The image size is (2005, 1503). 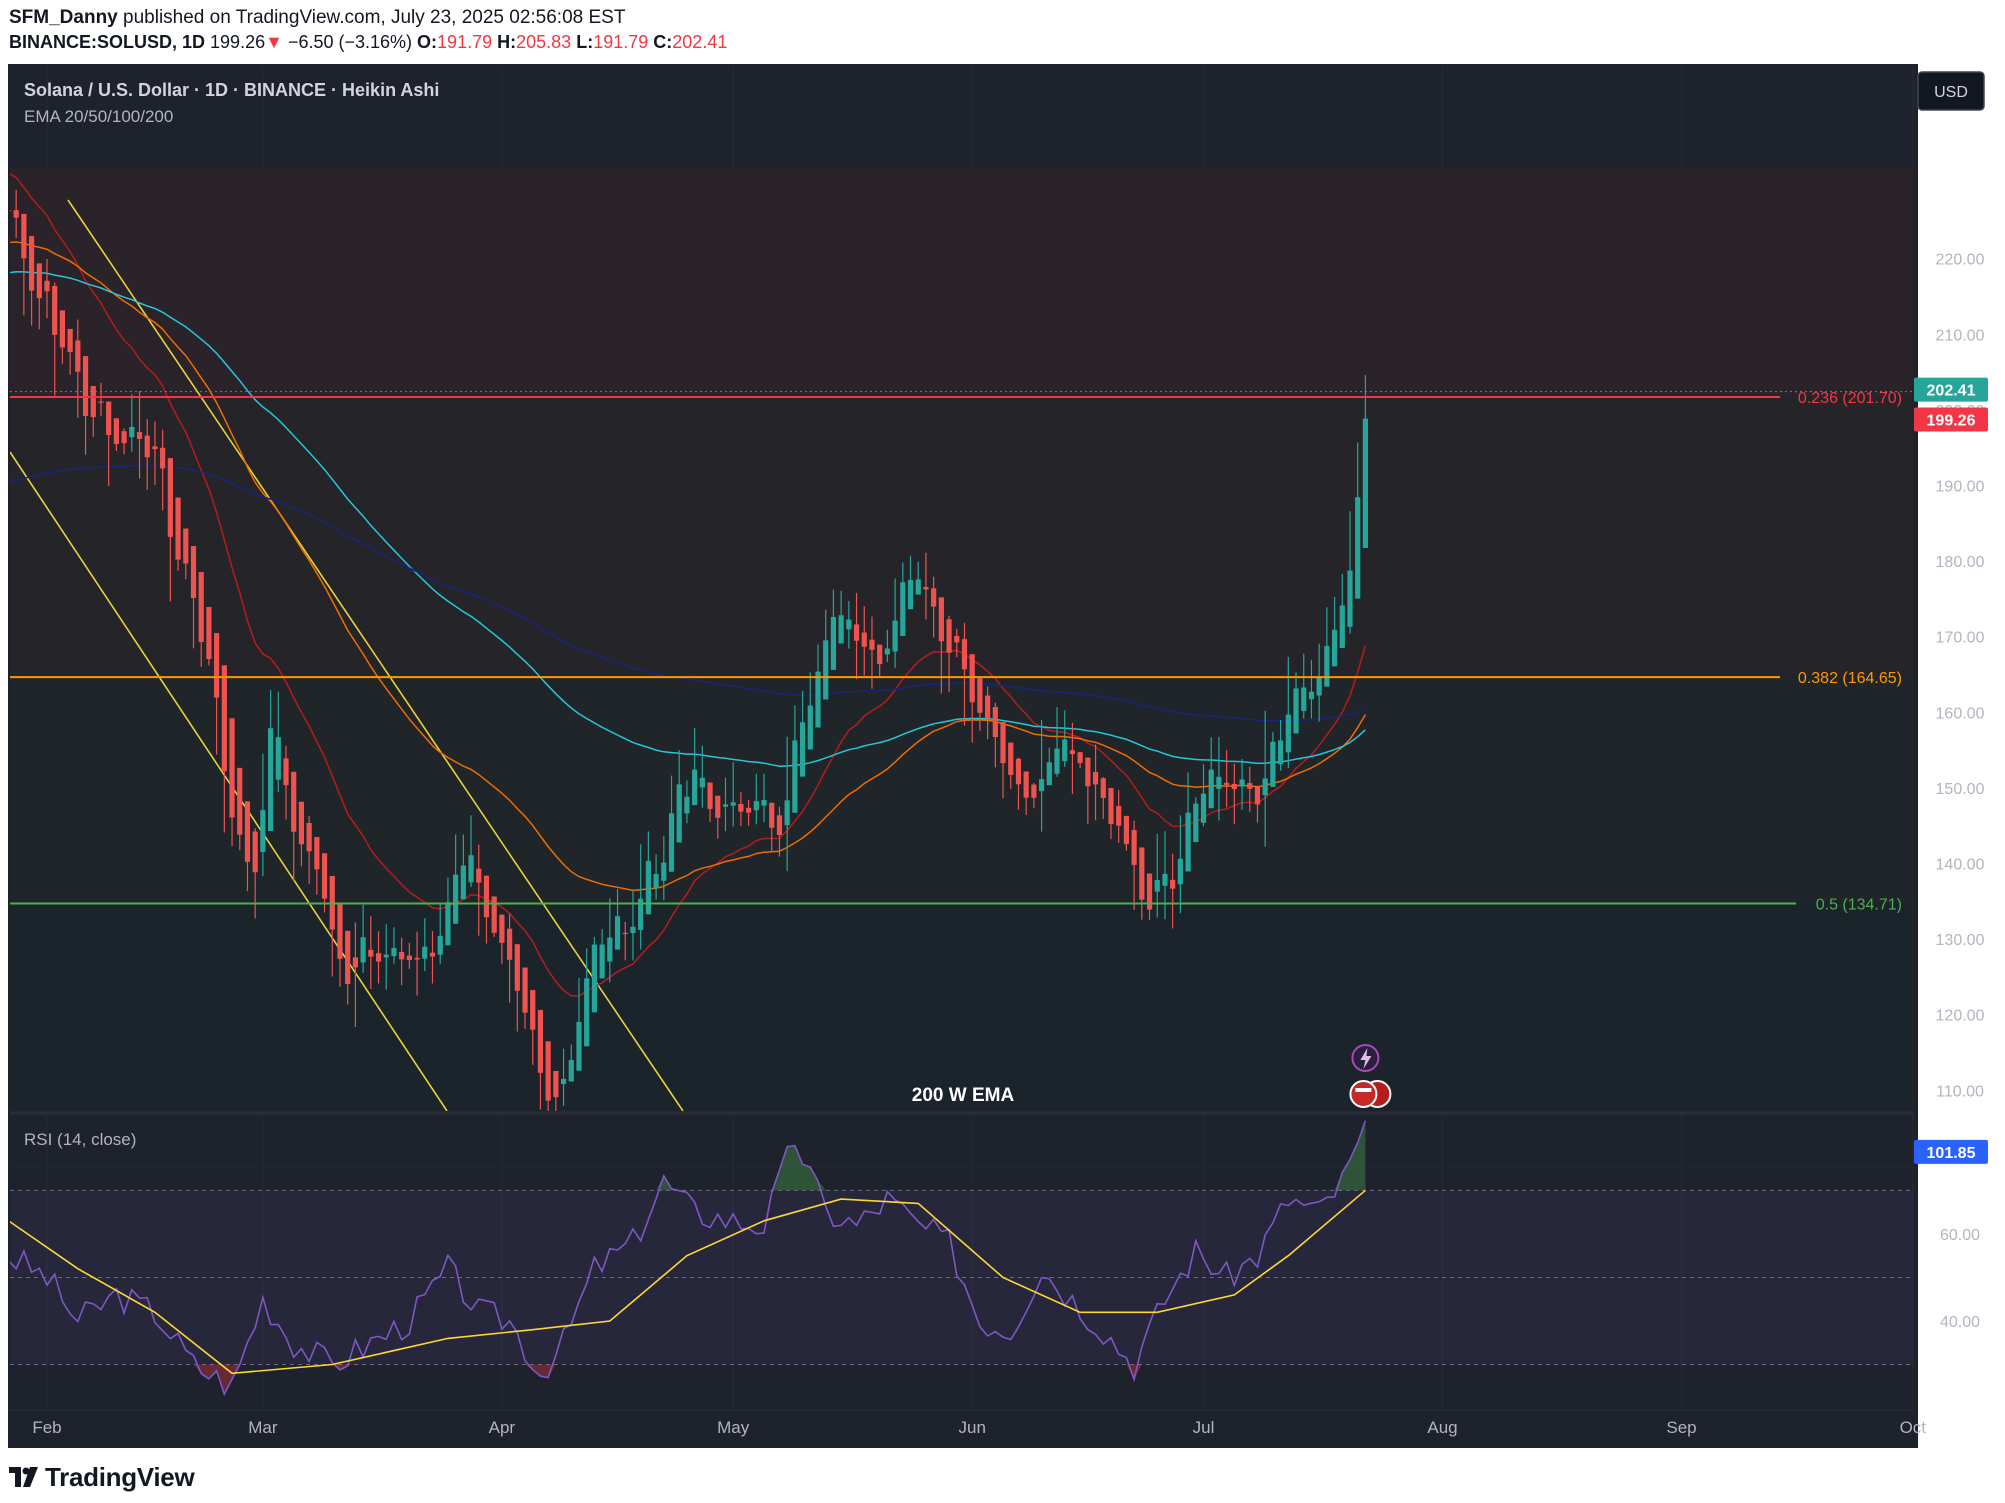 I want to click on price-tick-label: 170.00, so click(x=1960, y=638).